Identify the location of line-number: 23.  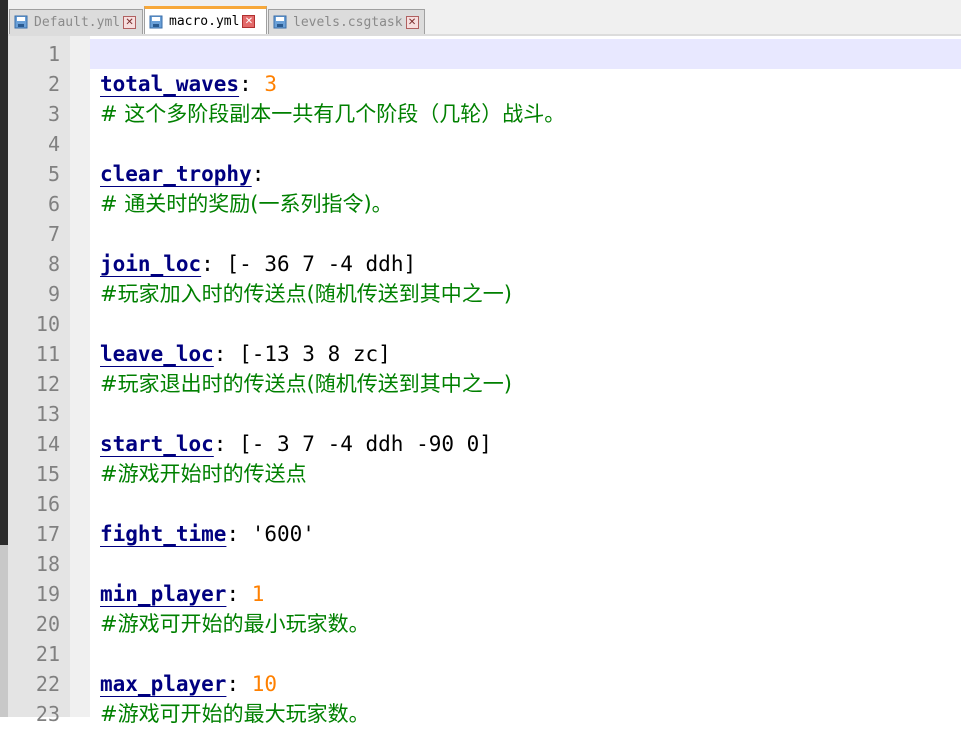
(47, 714).